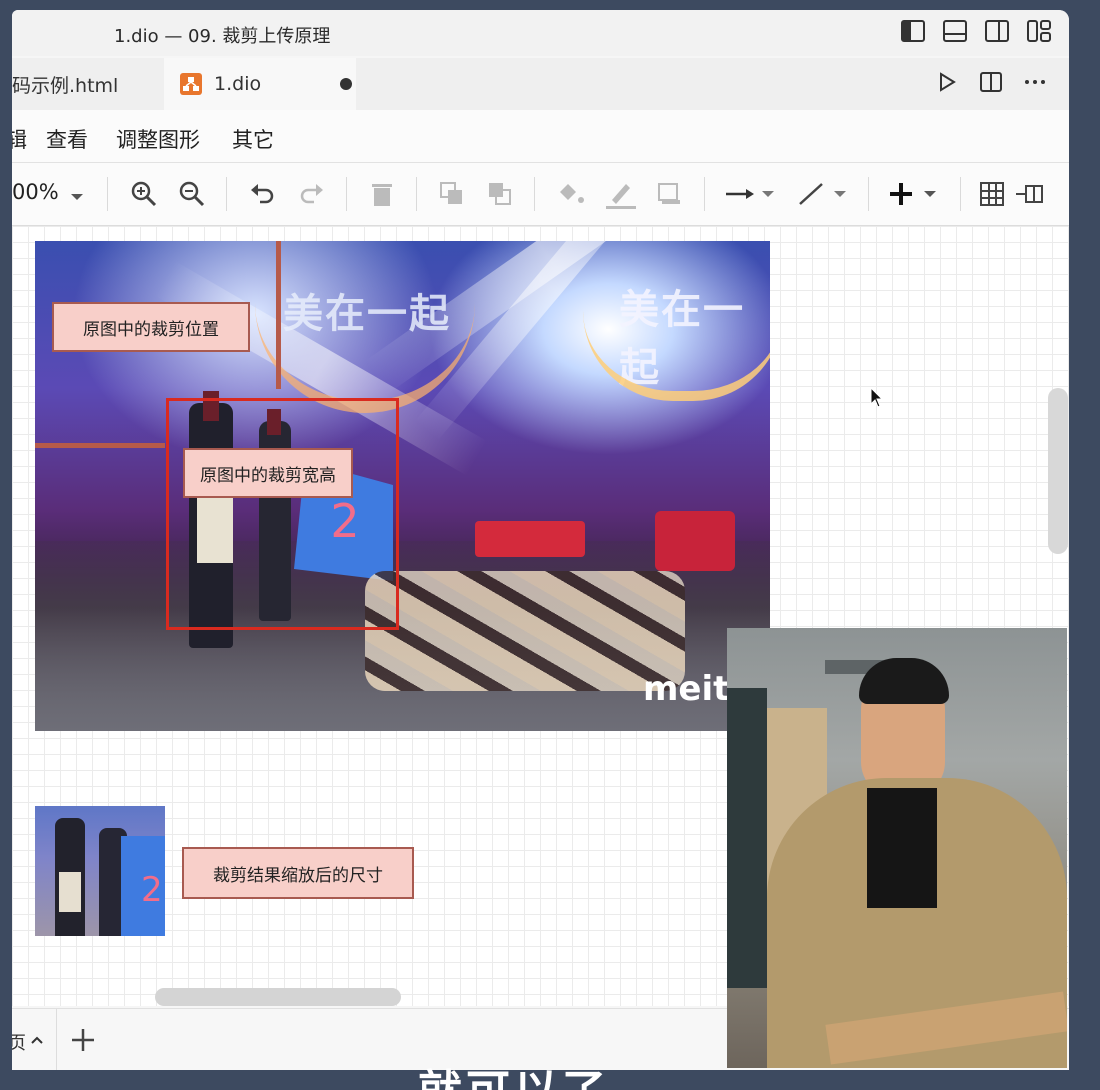 The width and height of the screenshot is (1100, 1090). I want to click on label-crop-size: 原图中的裁剪宽高, so click(268, 473).